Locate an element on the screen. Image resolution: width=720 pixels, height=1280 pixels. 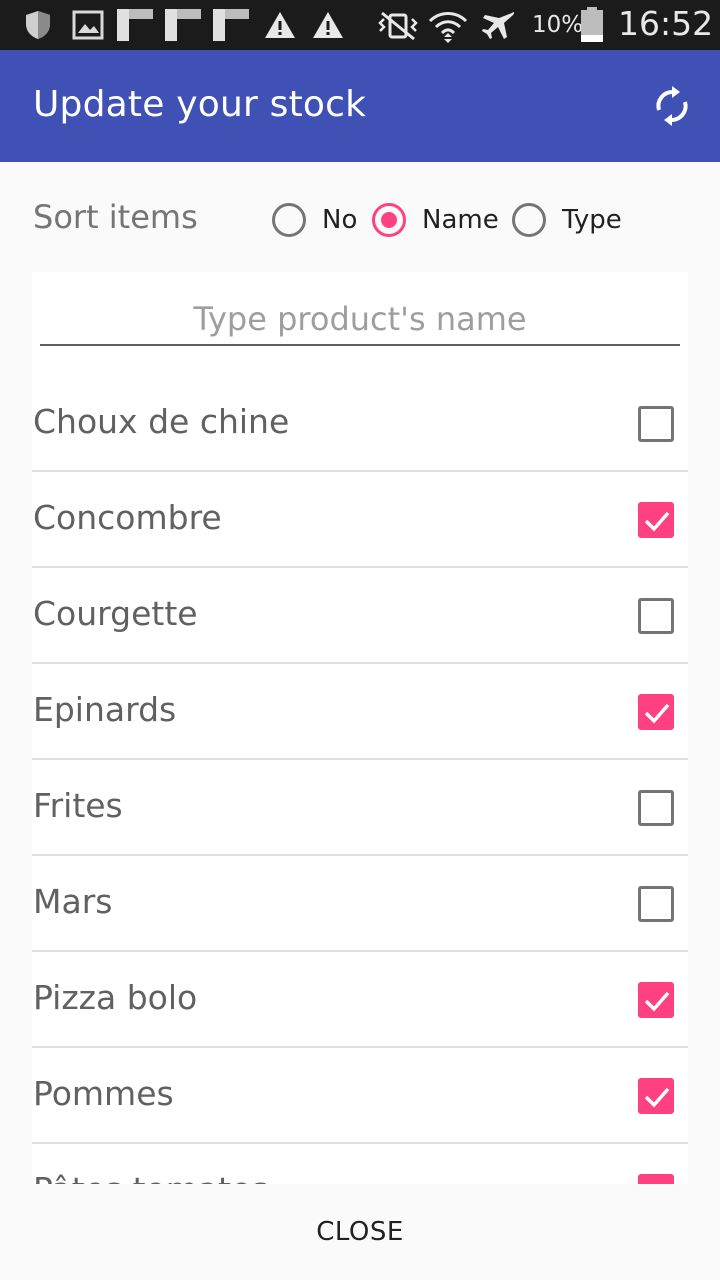
wifi-icon is located at coordinates (448, 27).